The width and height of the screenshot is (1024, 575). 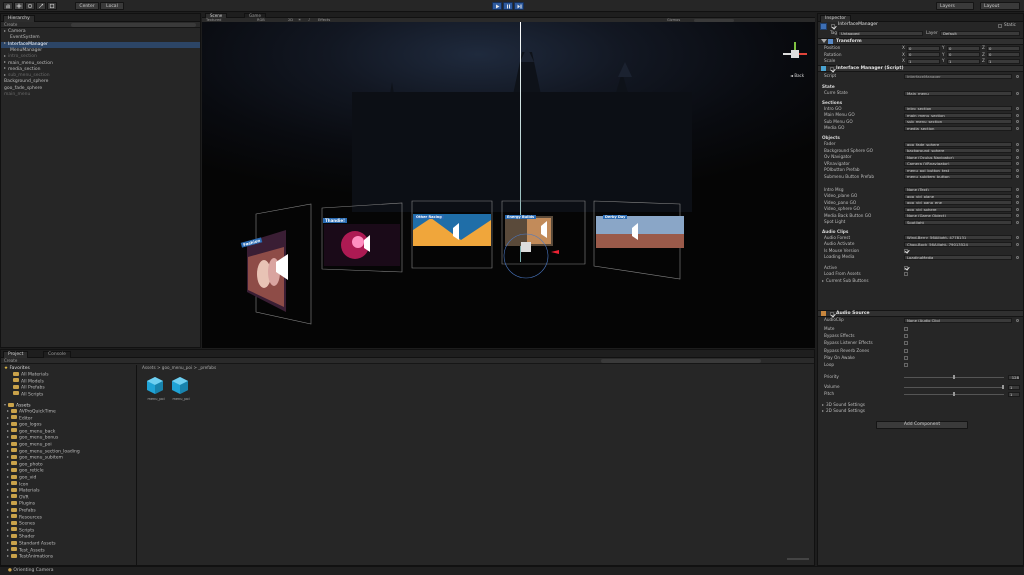 What do you see at coordinates (100, 44) in the screenshot?
I see `hierarchy-item: InterfaceManager` at bounding box center [100, 44].